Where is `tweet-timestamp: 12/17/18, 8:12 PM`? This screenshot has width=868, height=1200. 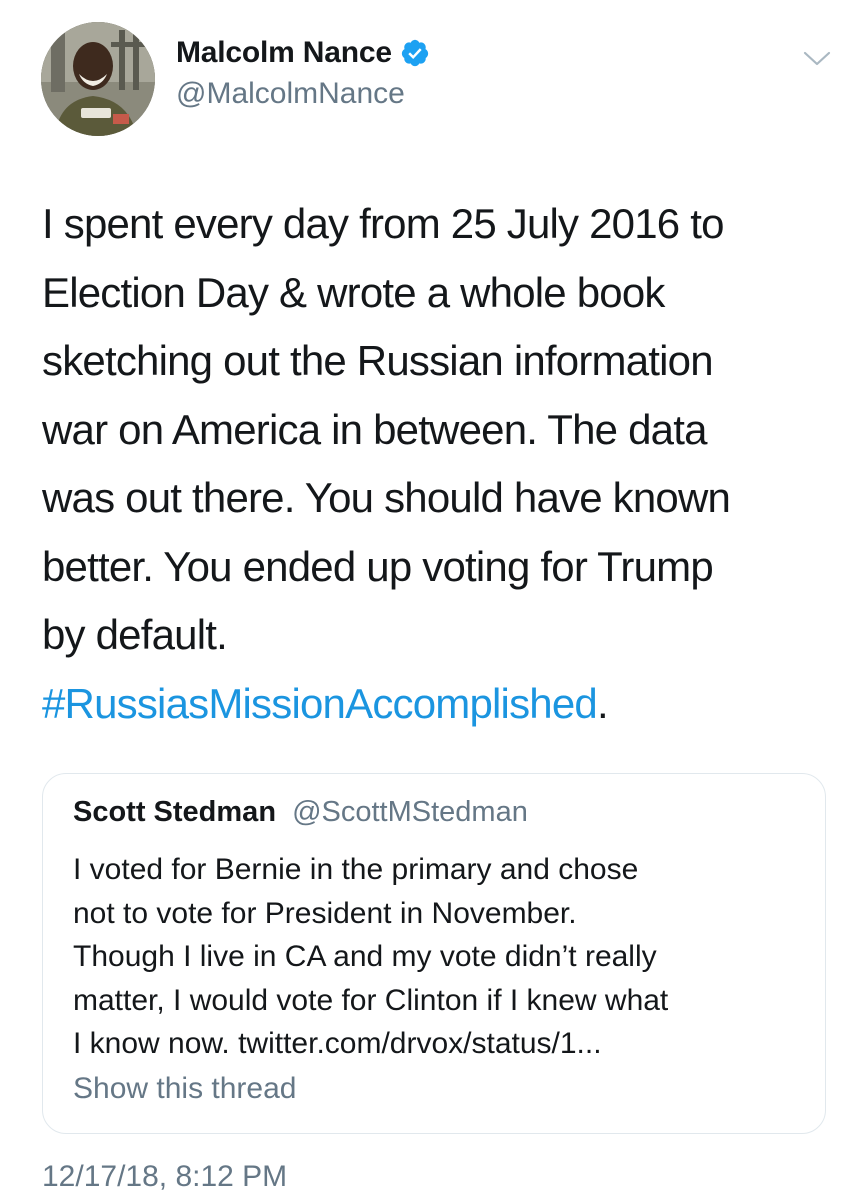
tweet-timestamp: 12/17/18, 8:12 PM is located at coordinates (164, 1177).